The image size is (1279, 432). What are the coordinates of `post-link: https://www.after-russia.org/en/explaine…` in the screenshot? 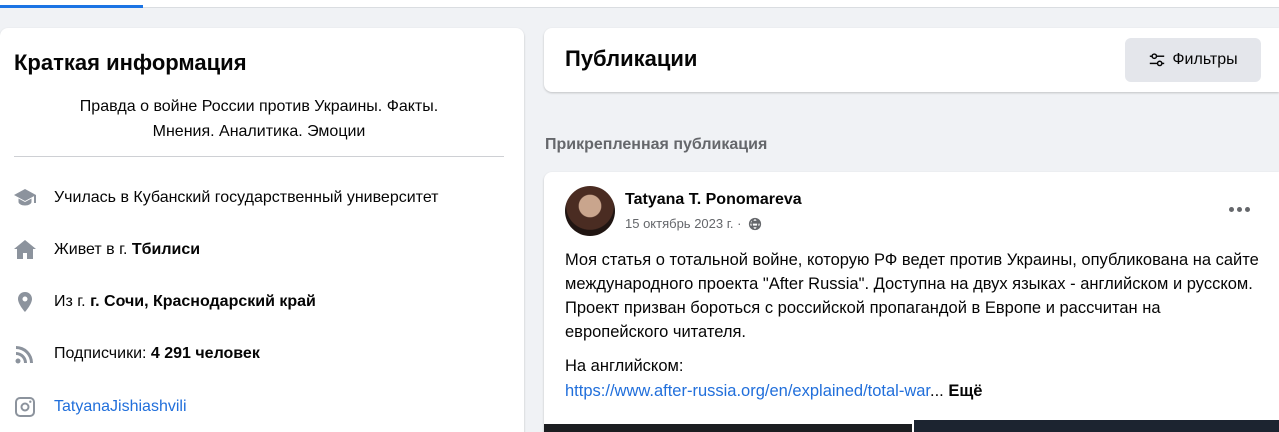 It's located at (747, 391).